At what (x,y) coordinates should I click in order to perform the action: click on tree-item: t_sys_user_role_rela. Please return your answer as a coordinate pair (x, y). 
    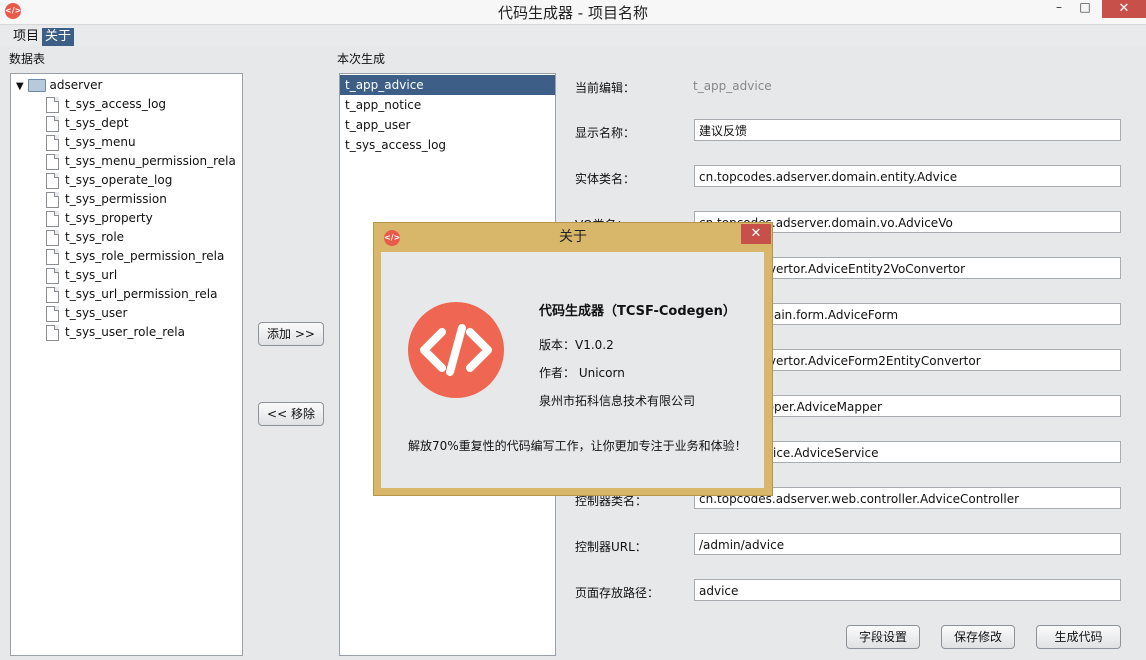
    Looking at the image, I should click on (115, 332).